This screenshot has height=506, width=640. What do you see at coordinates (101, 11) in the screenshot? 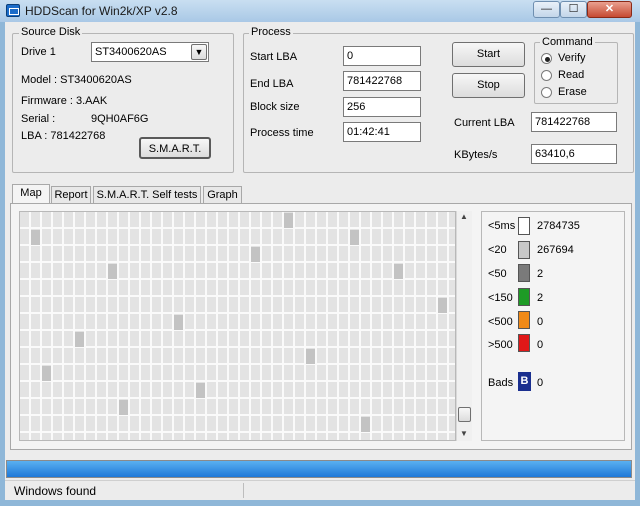
I see `window-title: HDDScan for Win2k/XP v2.8` at bounding box center [101, 11].